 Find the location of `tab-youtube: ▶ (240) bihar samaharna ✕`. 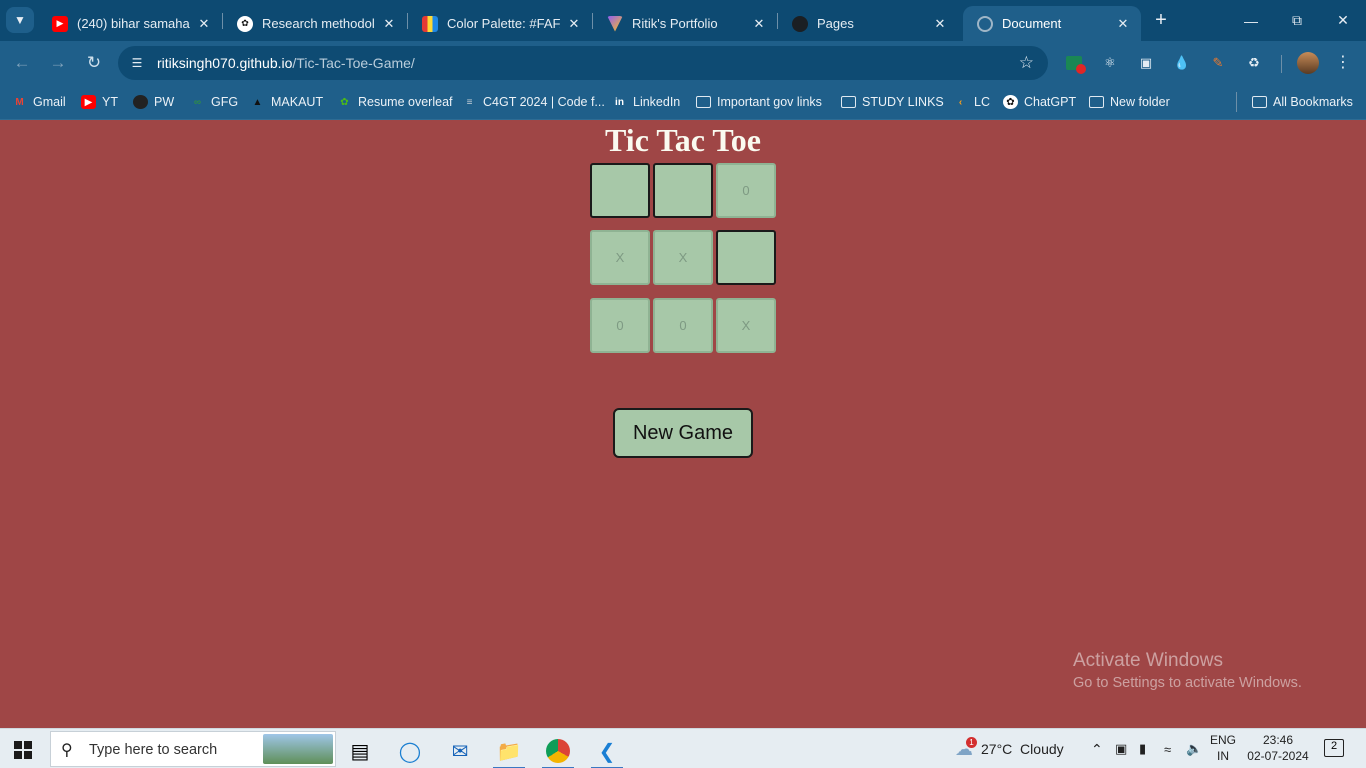

tab-youtube: ▶ (240) bihar samaharna ✕ is located at coordinates (130, 23).